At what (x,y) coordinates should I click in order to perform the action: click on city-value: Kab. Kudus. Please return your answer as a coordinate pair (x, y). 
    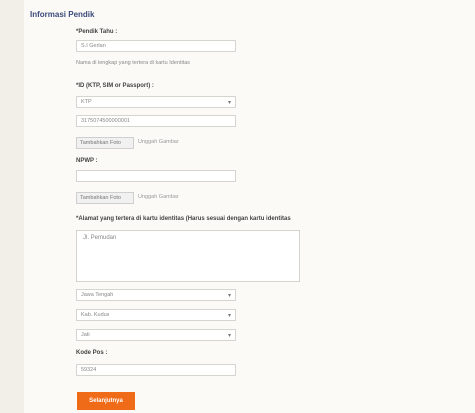
    Looking at the image, I should click on (95, 315).